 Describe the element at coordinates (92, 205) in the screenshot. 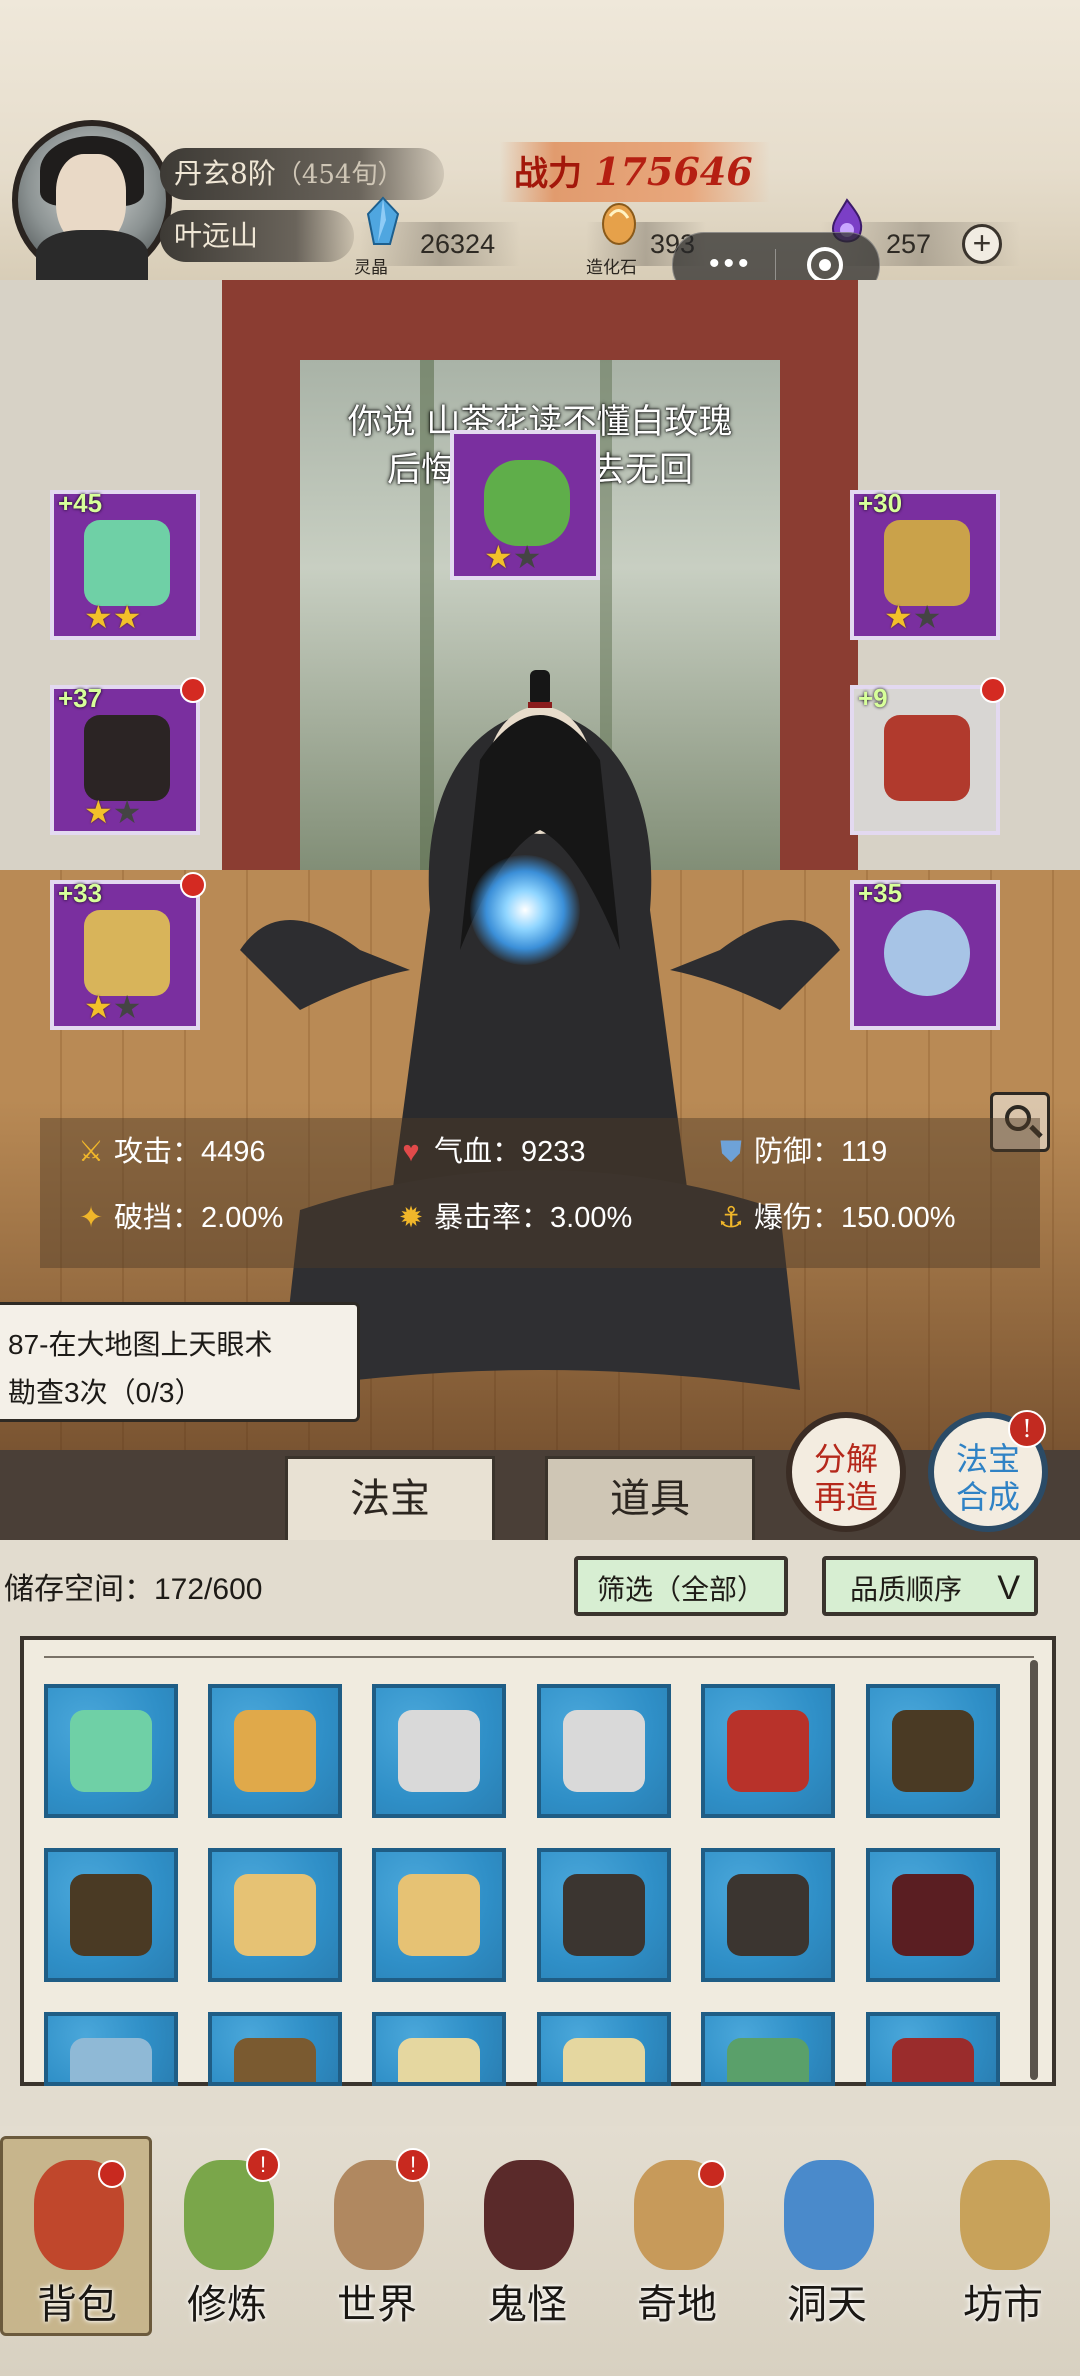

I see `player-avatar` at that location.